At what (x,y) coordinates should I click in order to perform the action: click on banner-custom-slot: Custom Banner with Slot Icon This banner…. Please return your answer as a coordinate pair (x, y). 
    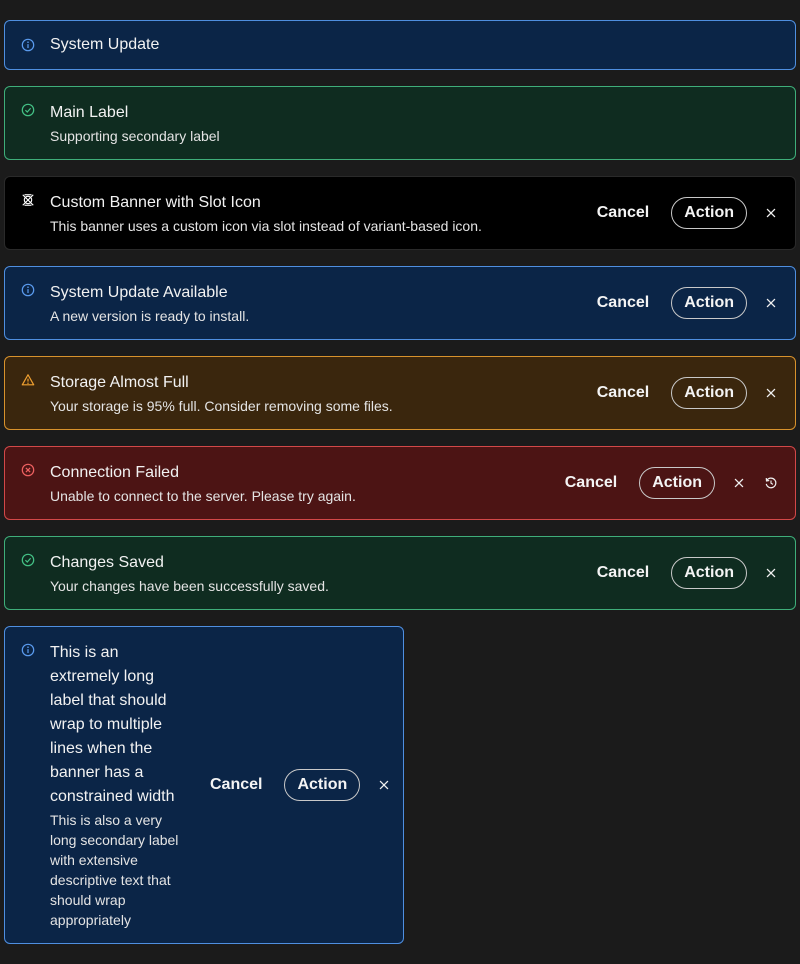
    Looking at the image, I should click on (400, 213).